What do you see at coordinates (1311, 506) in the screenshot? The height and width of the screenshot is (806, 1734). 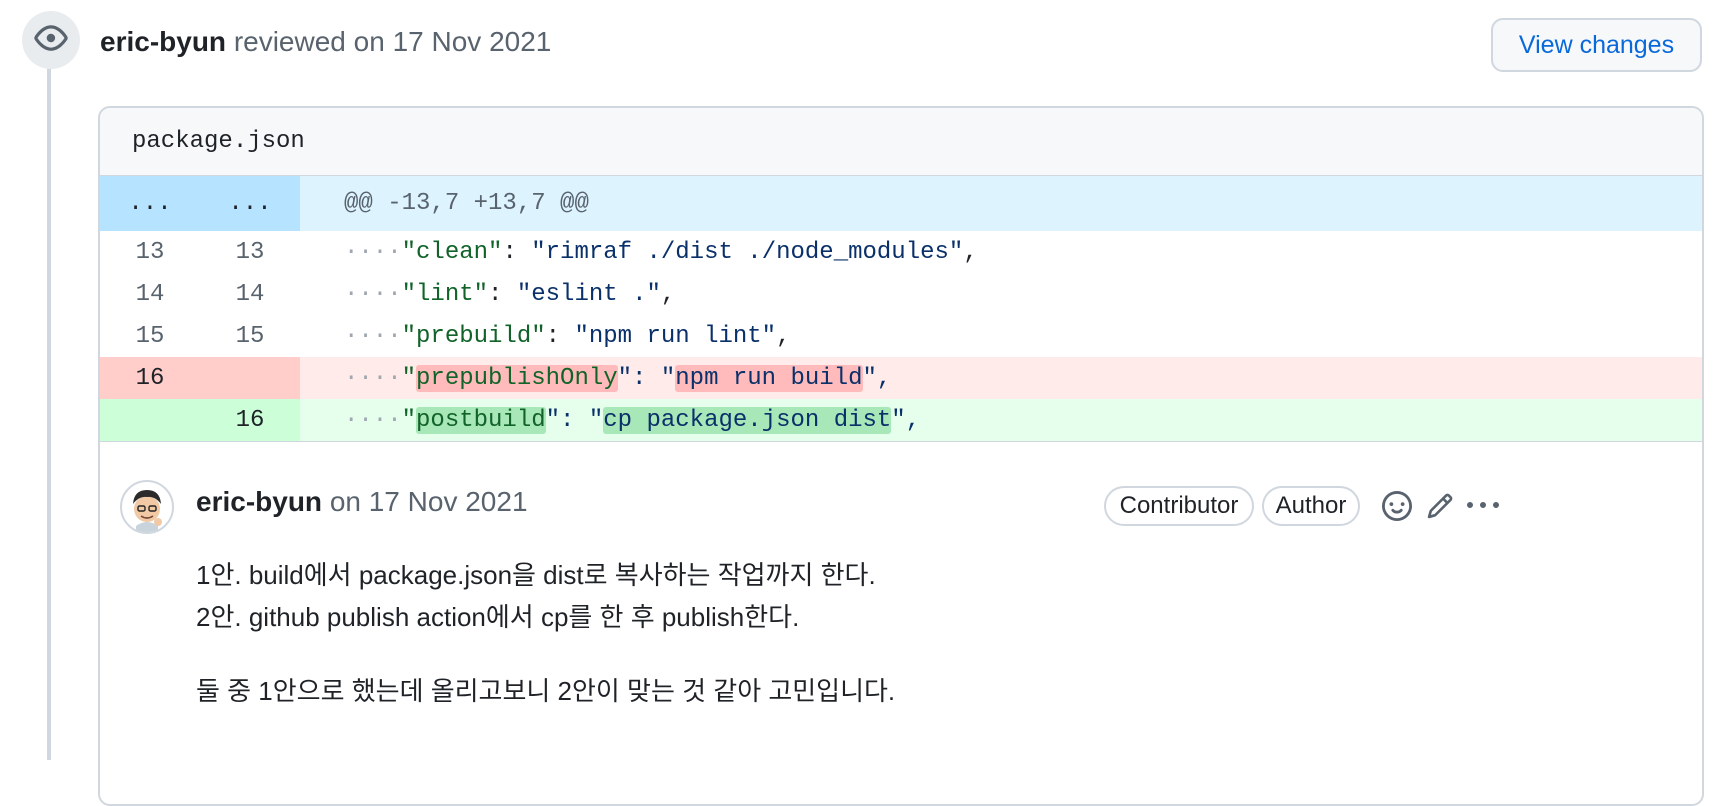 I see `author-badge: Author` at bounding box center [1311, 506].